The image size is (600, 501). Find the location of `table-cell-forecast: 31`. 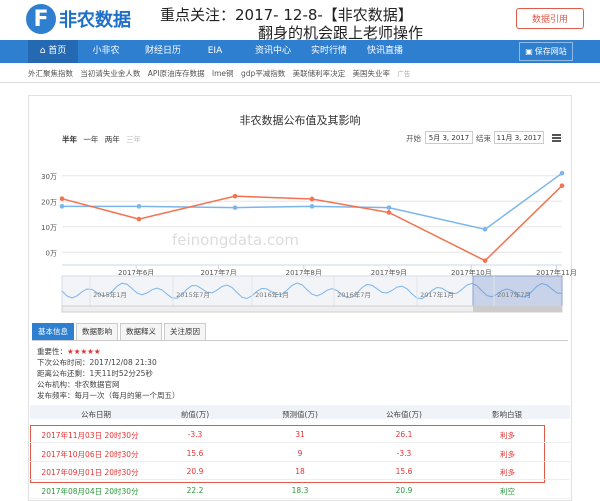

table-cell-forecast: 31 is located at coordinates (300, 434).